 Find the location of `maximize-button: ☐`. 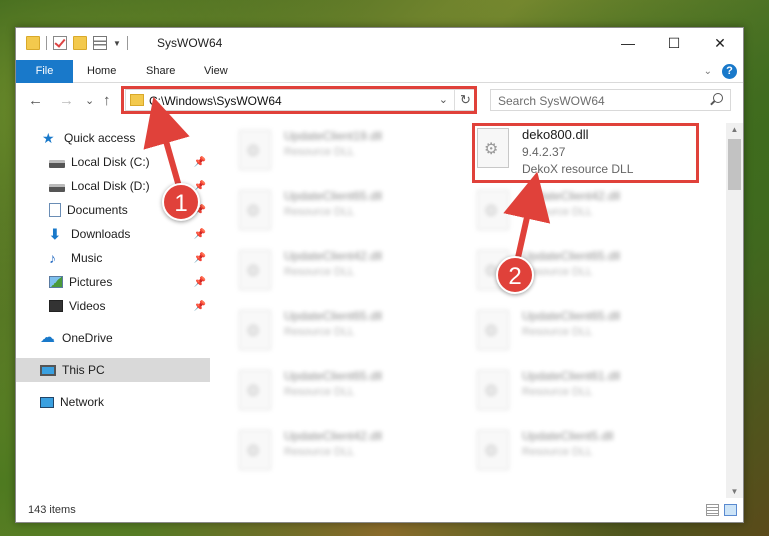

maximize-button: ☐ is located at coordinates (674, 43).